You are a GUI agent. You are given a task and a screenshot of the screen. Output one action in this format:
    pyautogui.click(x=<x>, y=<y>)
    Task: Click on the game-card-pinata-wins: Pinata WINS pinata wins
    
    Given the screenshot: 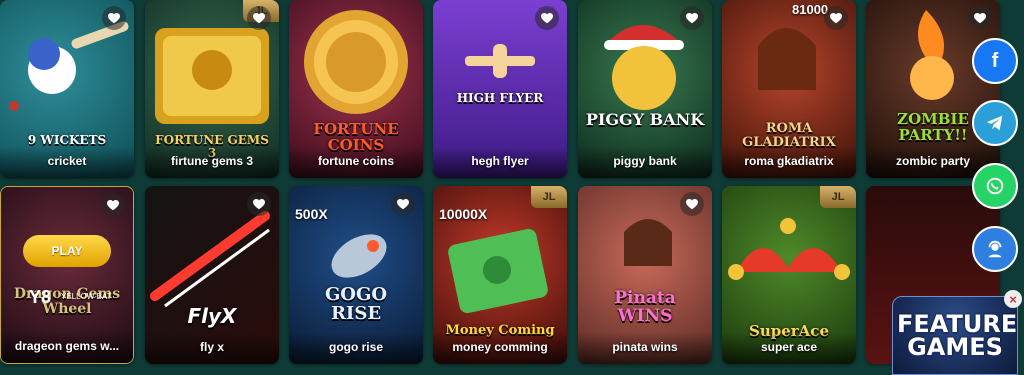 What is the action you would take?
    pyautogui.click(x=645, y=275)
    